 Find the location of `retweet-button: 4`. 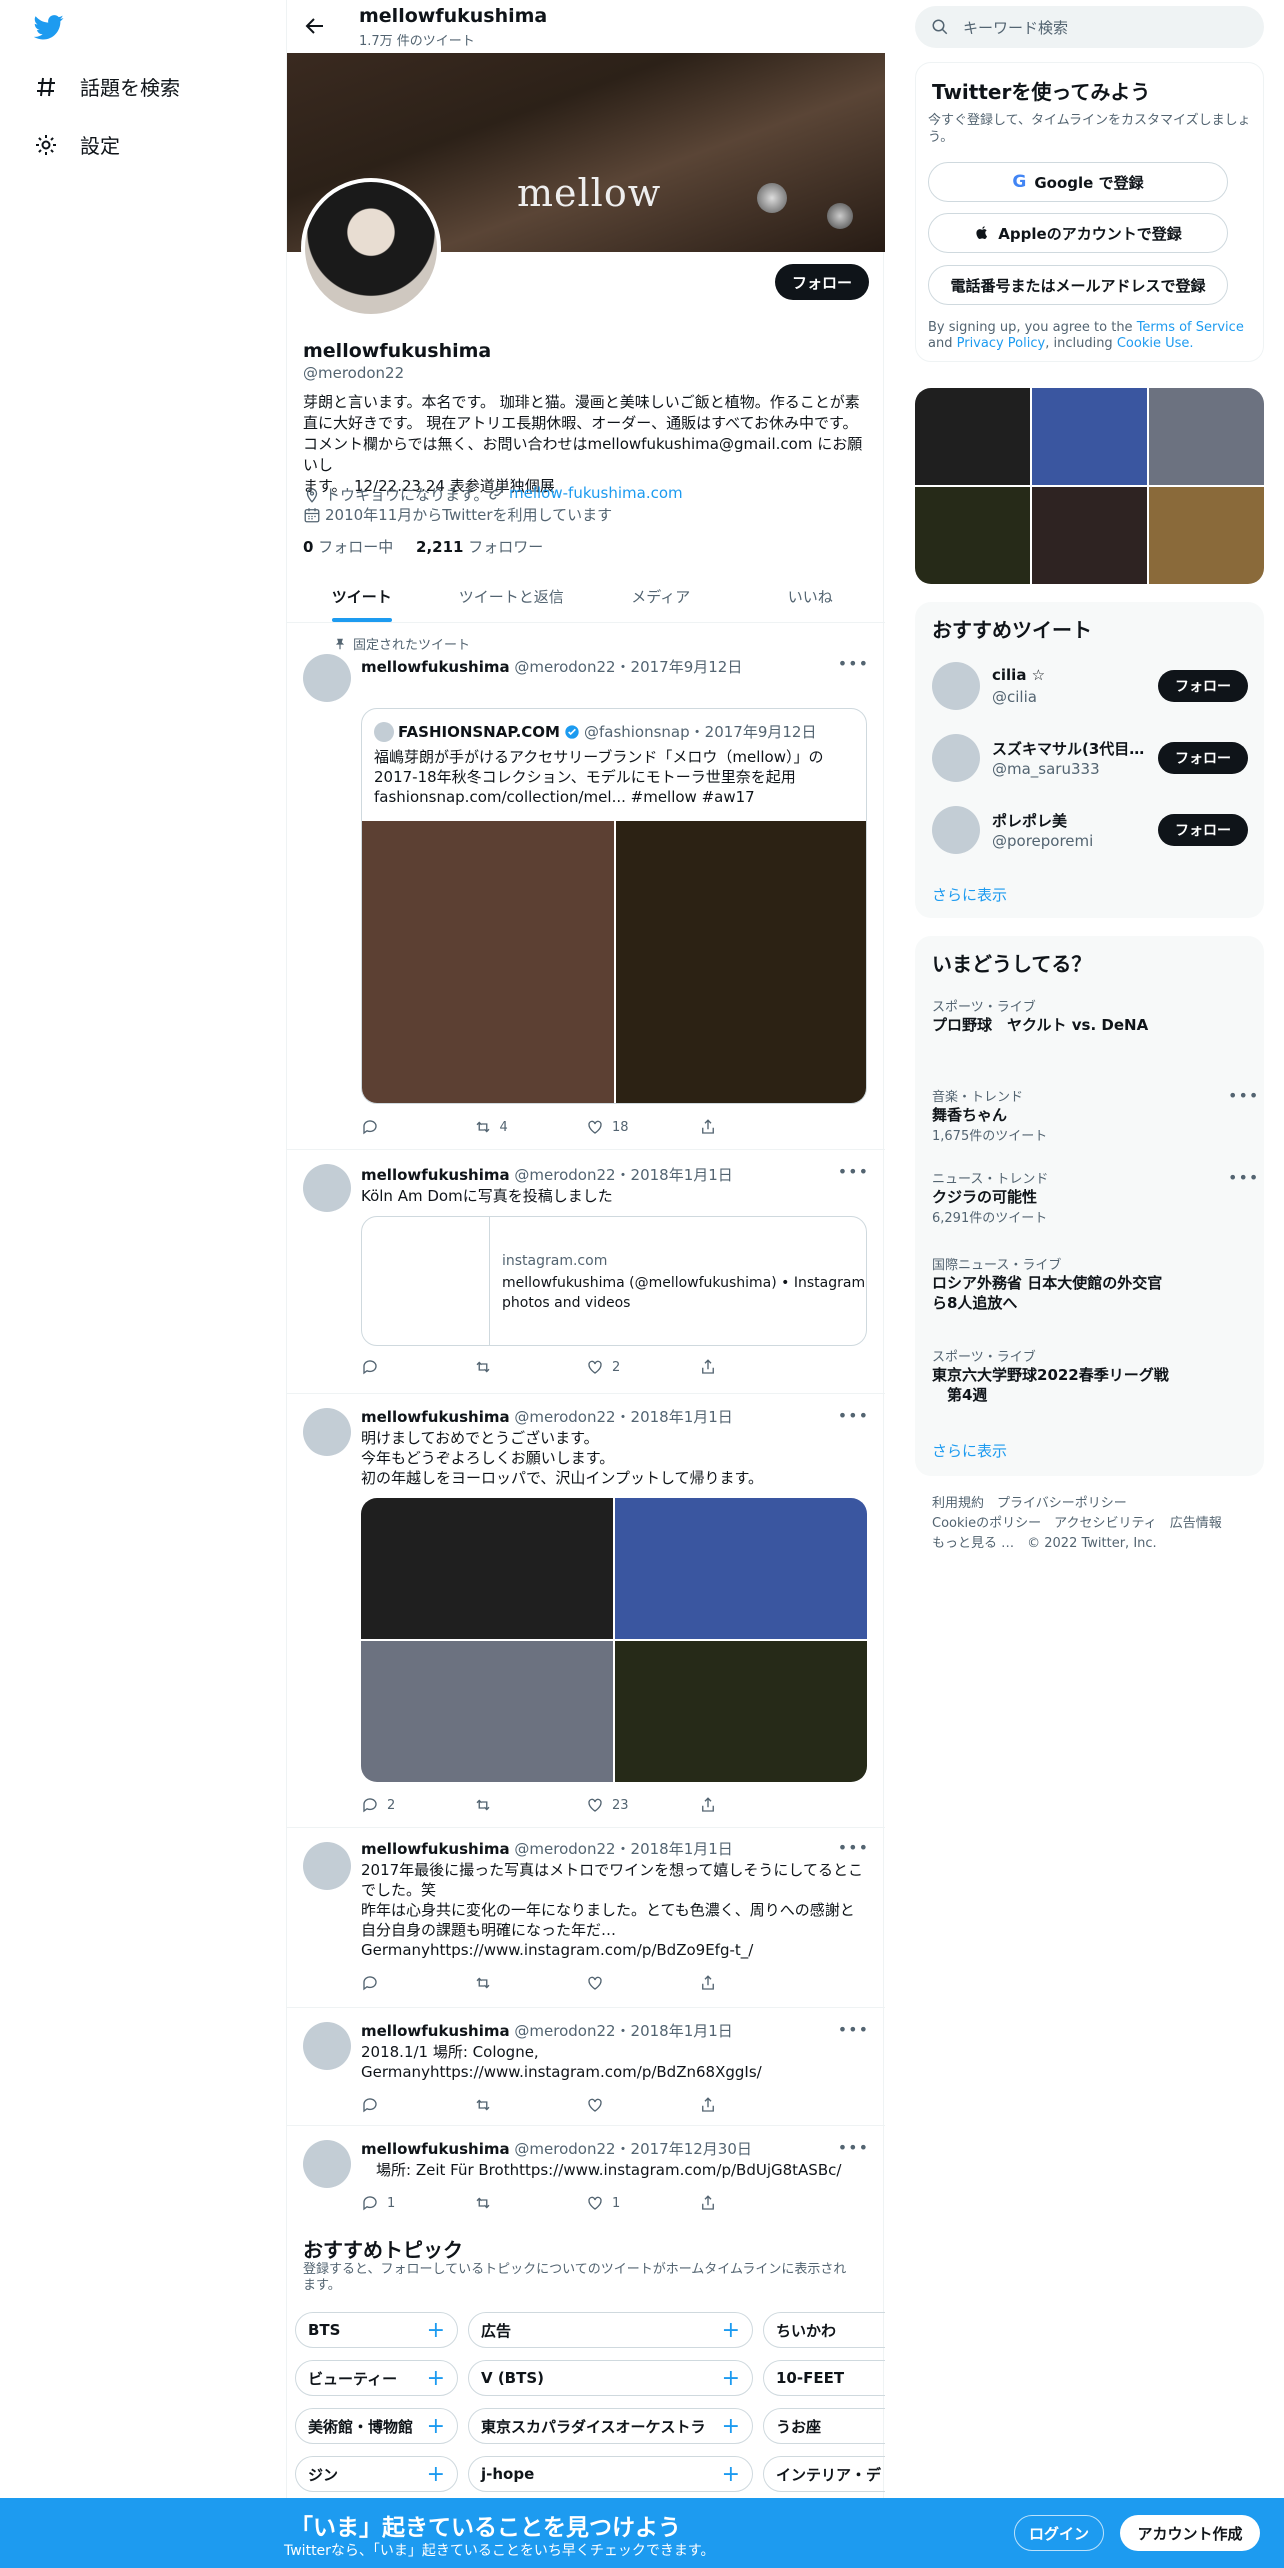

retweet-button: 4 is located at coordinates (530, 1127).